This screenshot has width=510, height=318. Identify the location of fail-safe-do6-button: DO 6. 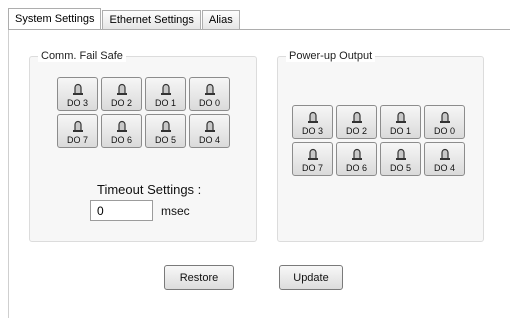
(121, 131).